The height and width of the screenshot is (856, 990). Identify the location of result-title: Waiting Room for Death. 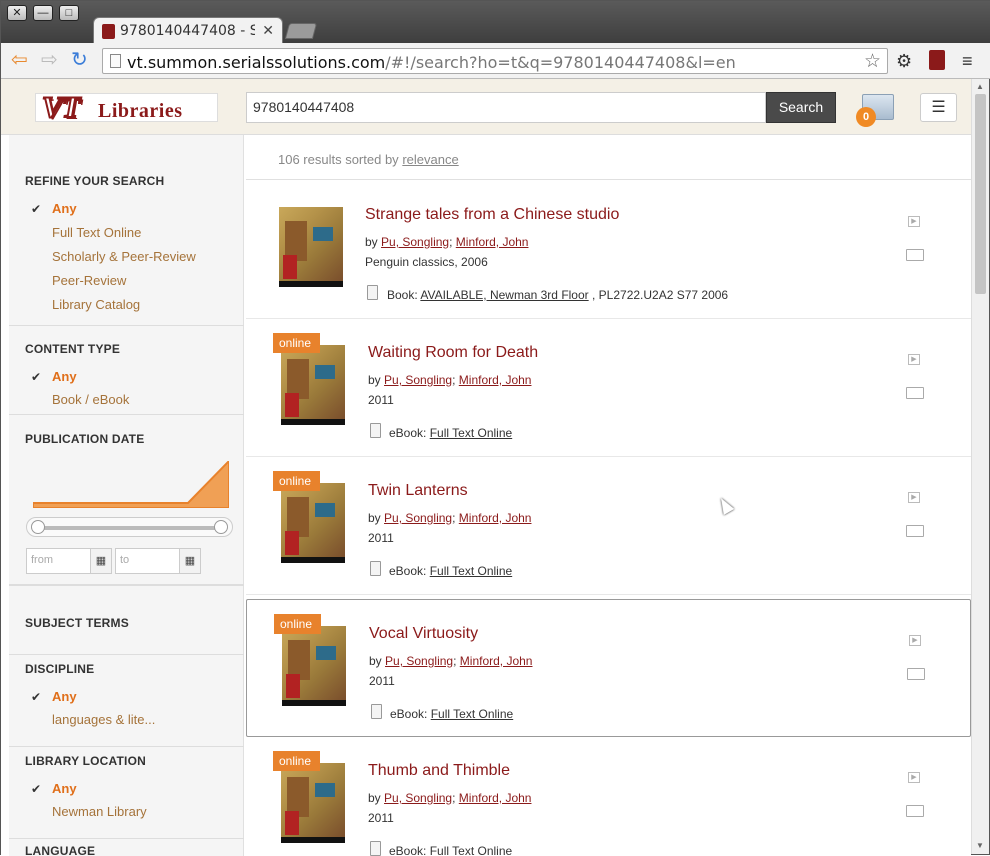
(453, 353).